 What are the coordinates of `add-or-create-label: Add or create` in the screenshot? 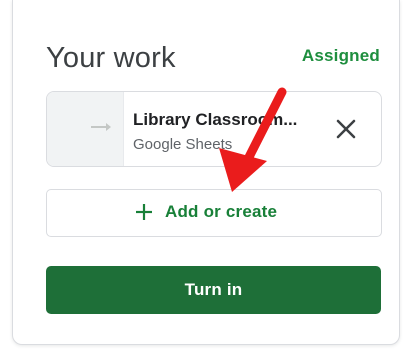 It's located at (221, 211).